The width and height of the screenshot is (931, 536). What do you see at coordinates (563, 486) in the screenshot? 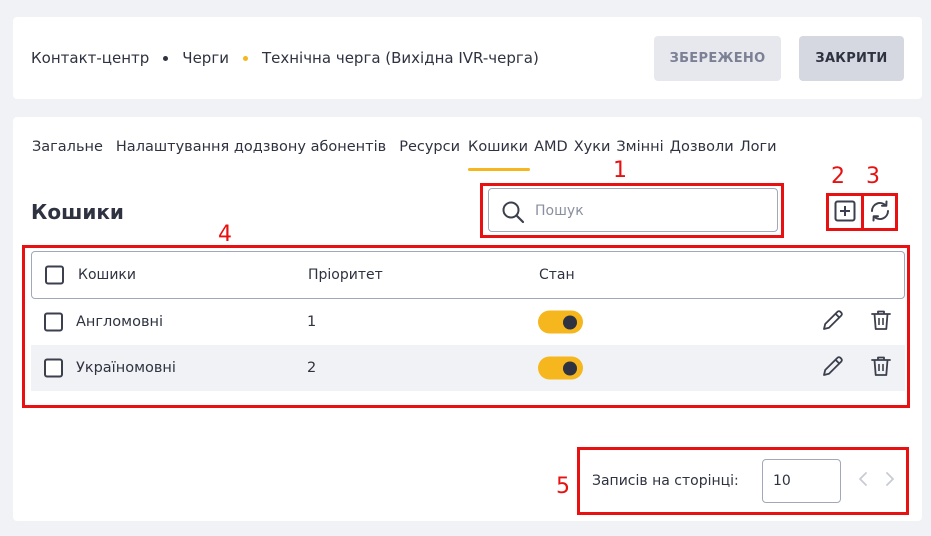
I see `annotation-number: 5` at bounding box center [563, 486].